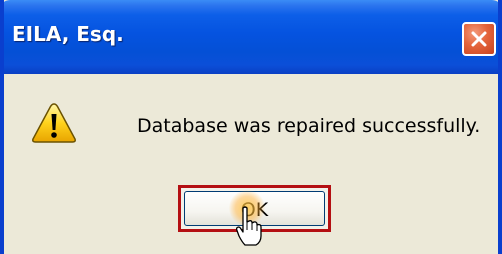  I want to click on dialog-message: Database was repaired successfully., so click(309, 126).